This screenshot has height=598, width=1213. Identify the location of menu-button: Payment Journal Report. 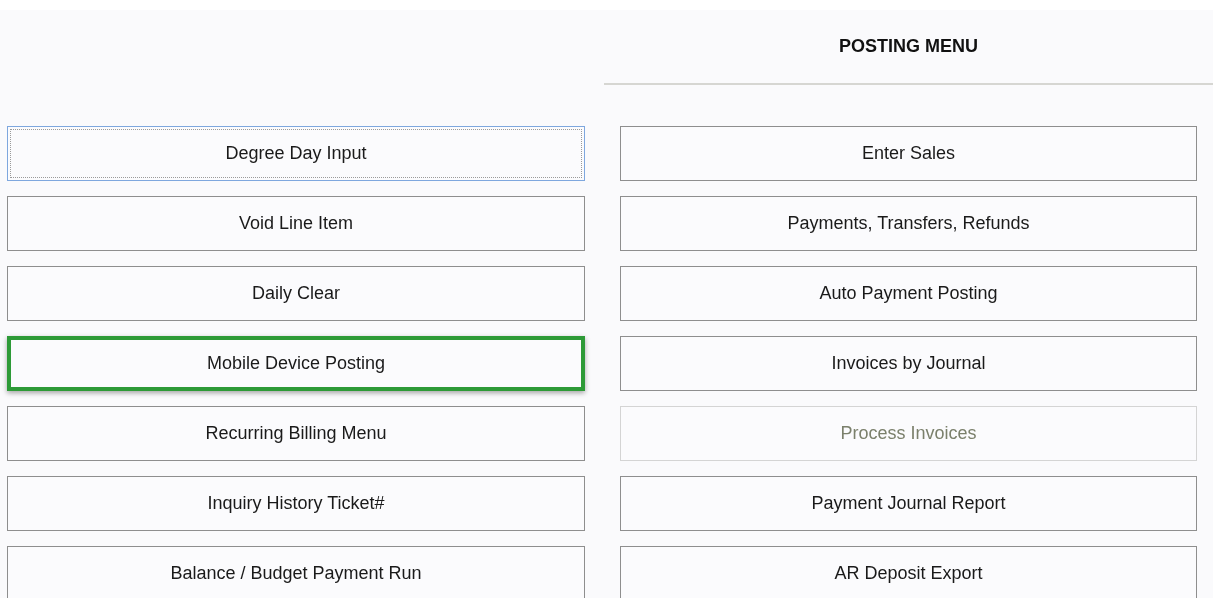
(908, 503).